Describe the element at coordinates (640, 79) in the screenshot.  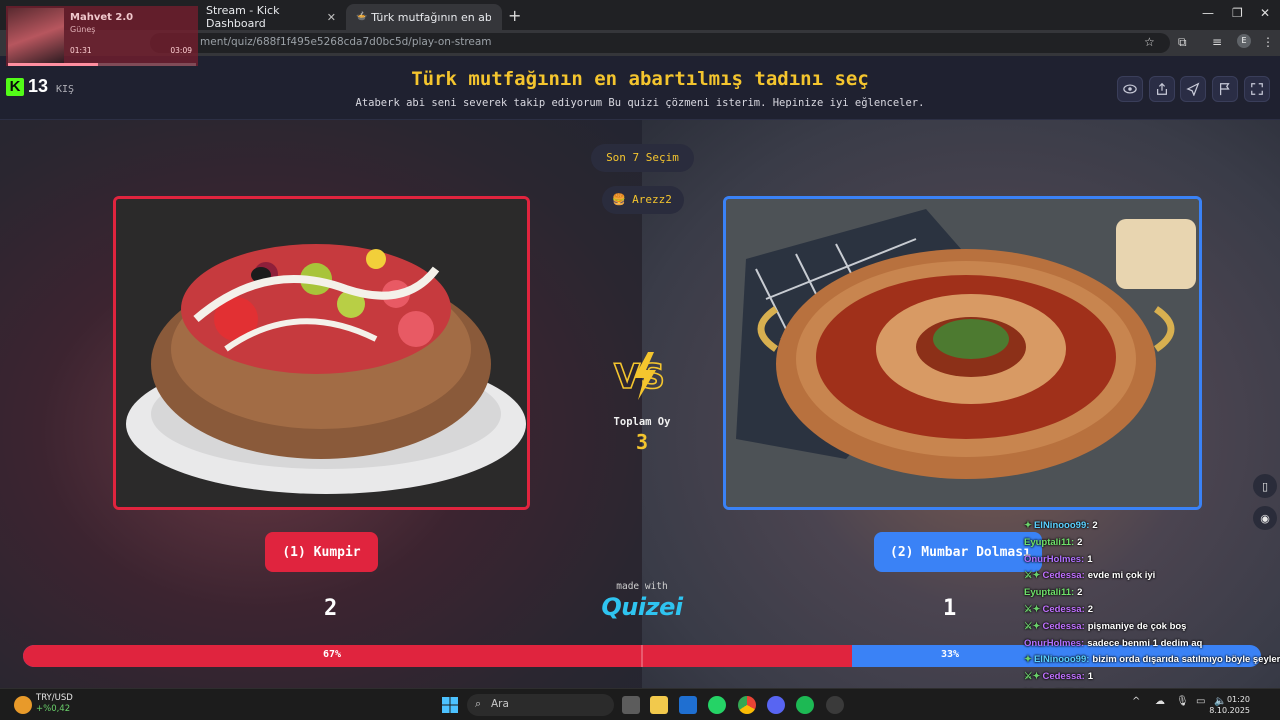
I see `quiz-title: Türk mutfağının en abartılmış tadını seç` at that location.